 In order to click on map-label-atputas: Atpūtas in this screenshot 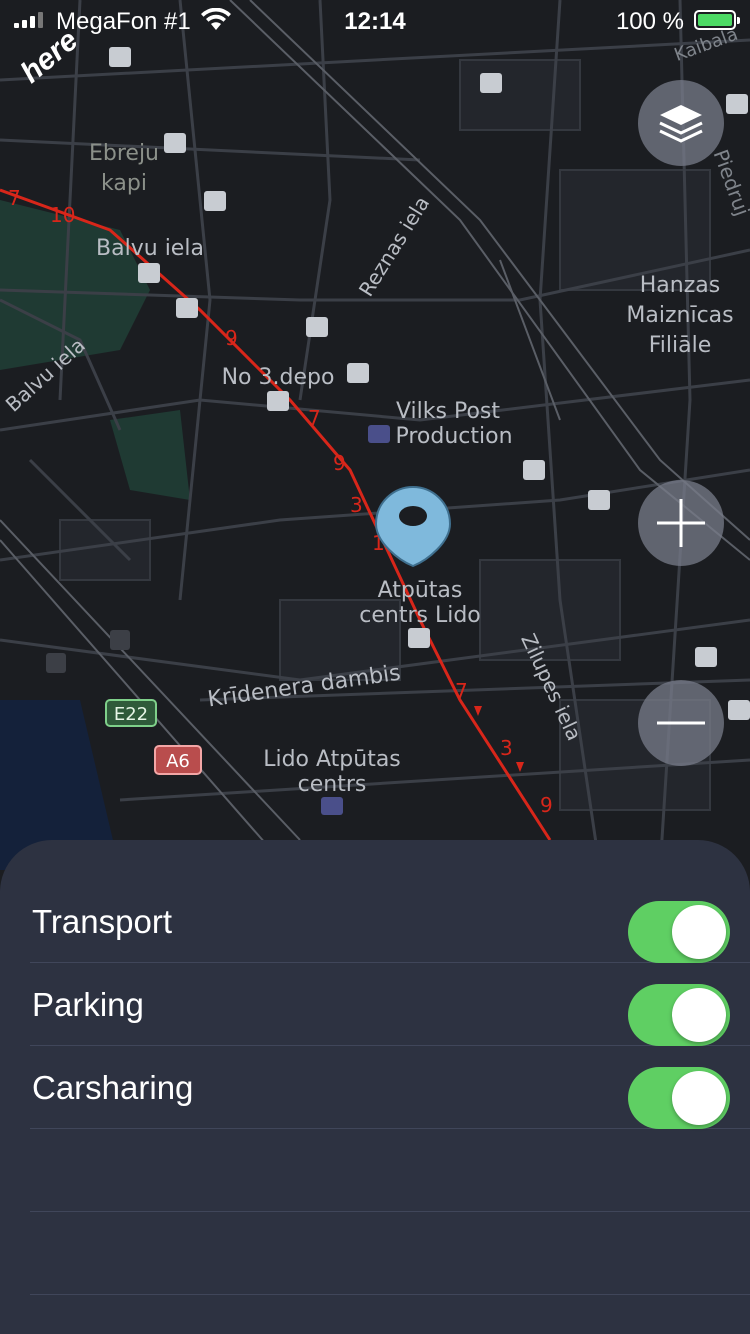, I will do `click(420, 590)`.